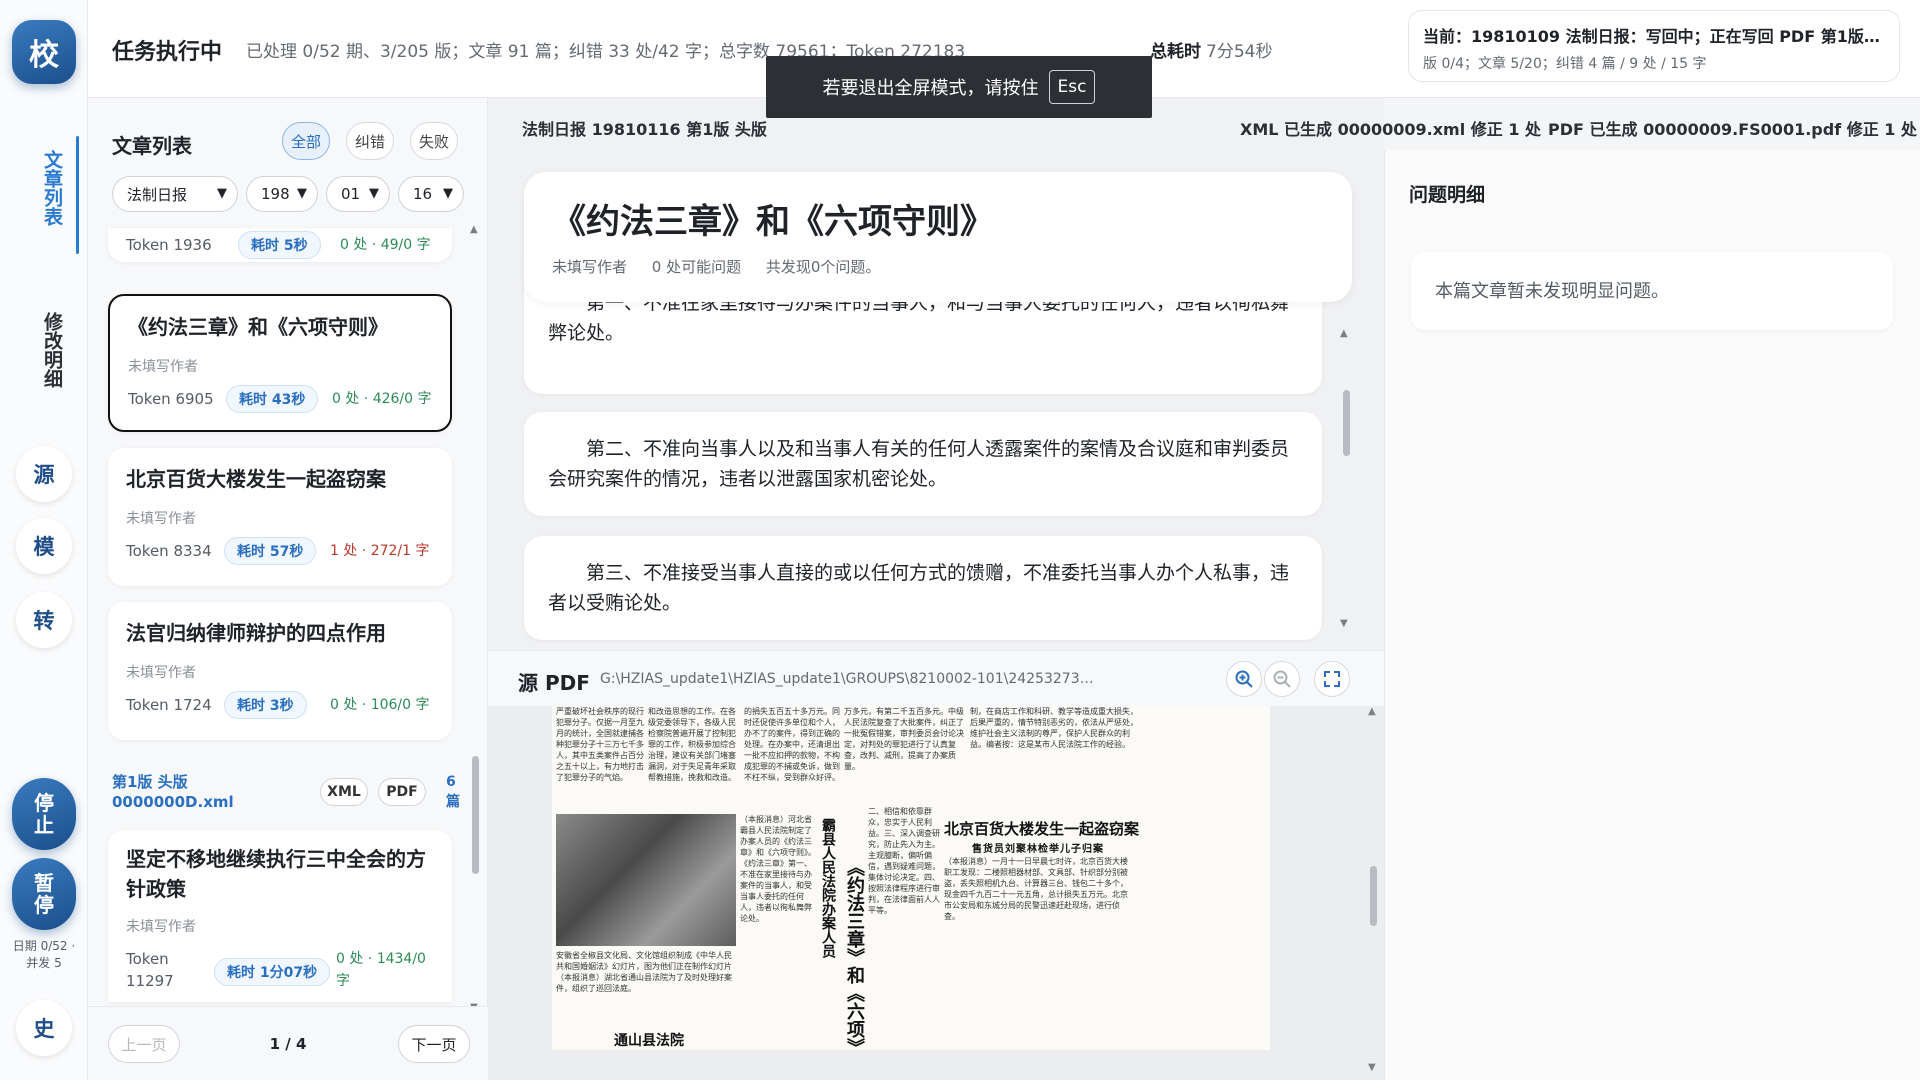 The height and width of the screenshot is (1080, 1920). I want to click on pdf-photo, so click(646, 880).